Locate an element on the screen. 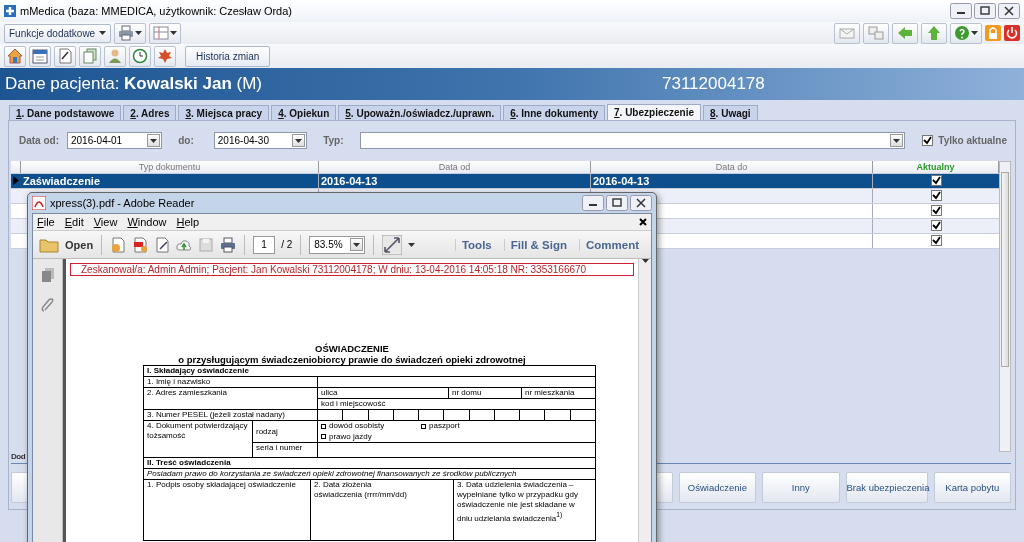 This screenshot has width=1024, height=542. functions-dropdown: Funkcje dodatkowe is located at coordinates (58, 33).